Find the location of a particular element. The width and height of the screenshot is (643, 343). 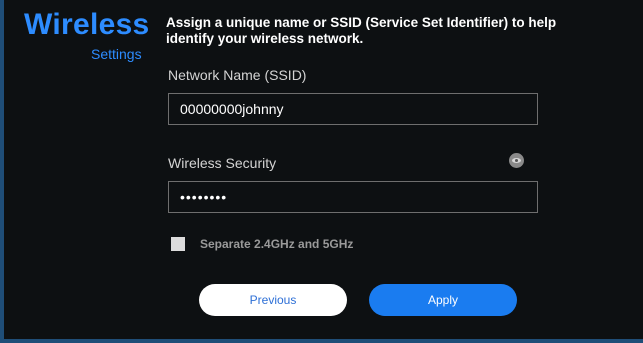

separate-bands-label: Separate 2.4GHz and 5GHz is located at coordinates (277, 244).